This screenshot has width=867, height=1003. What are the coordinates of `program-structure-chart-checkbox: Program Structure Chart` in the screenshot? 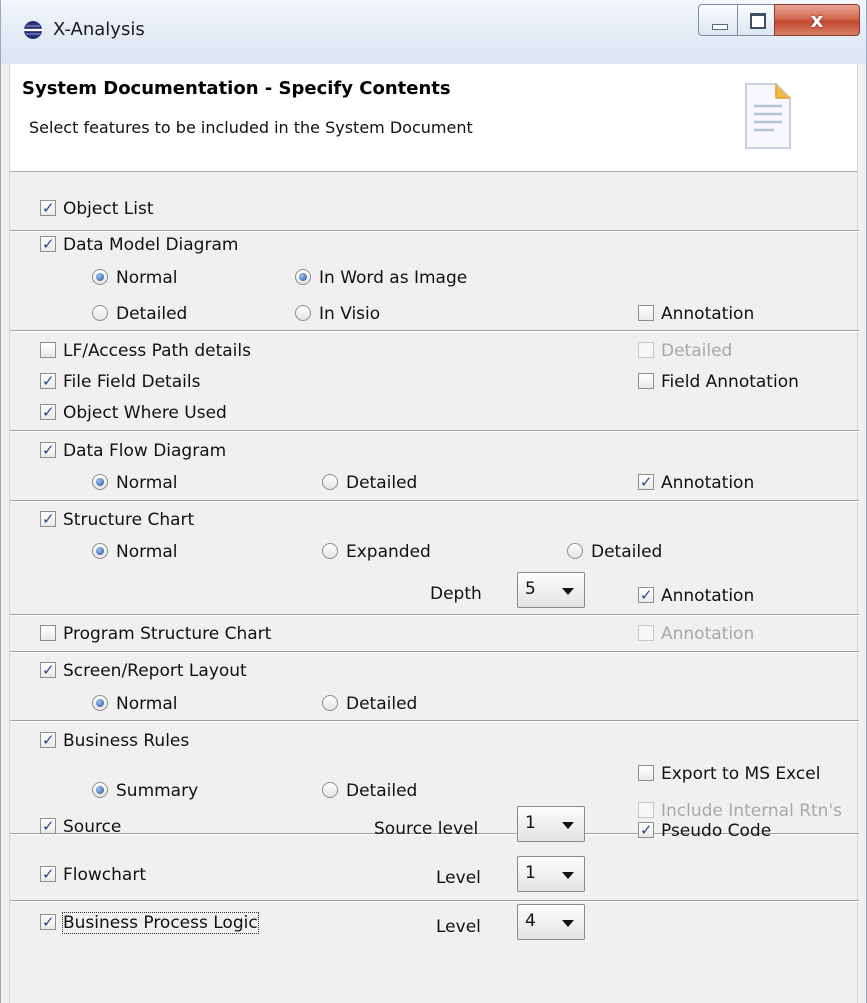 It's located at (155, 634).